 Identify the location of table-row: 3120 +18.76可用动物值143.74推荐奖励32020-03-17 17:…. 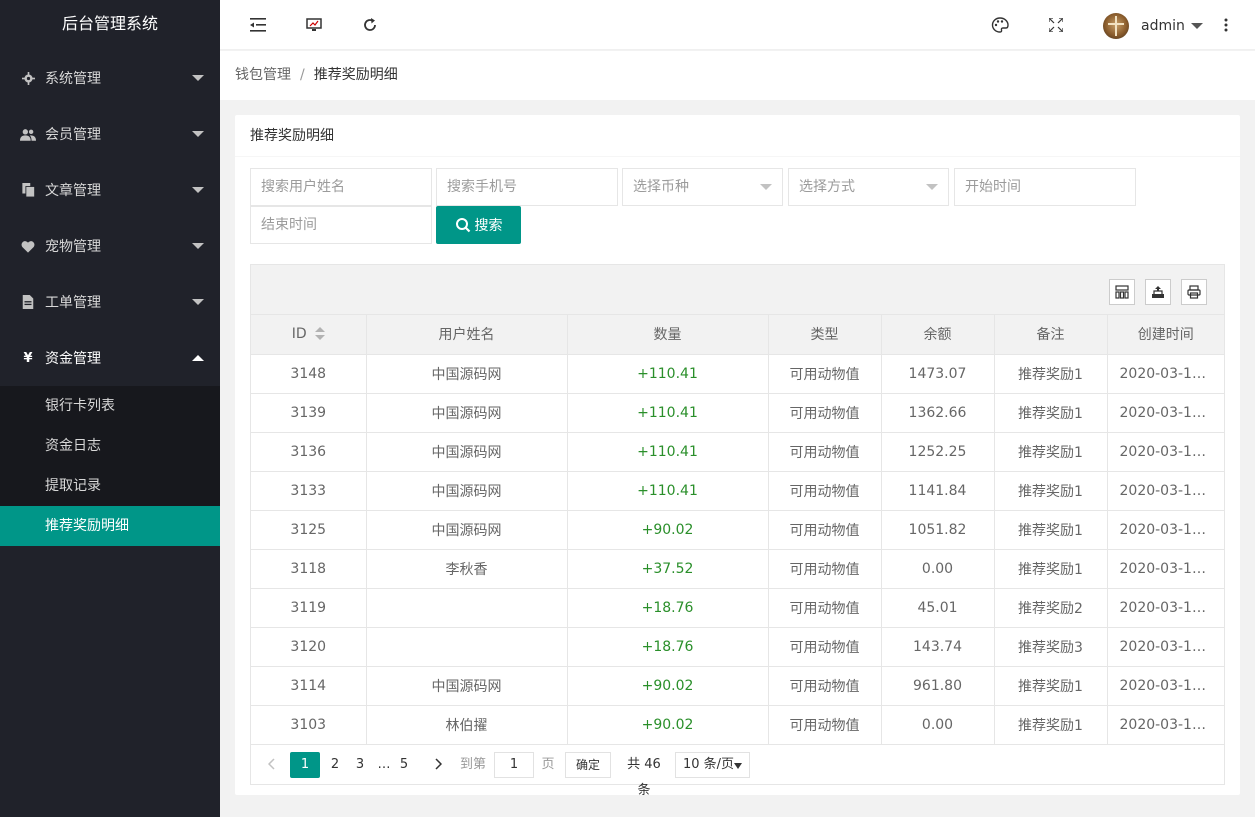
(737, 647).